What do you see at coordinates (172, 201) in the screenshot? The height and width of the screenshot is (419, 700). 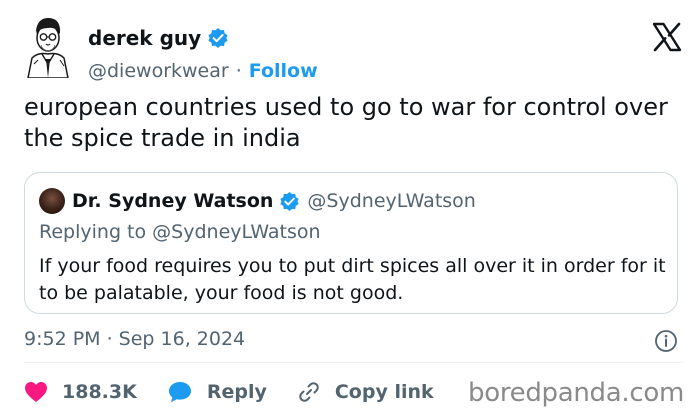 I see `quoted-author-name: Dr. Sydney Watson` at bounding box center [172, 201].